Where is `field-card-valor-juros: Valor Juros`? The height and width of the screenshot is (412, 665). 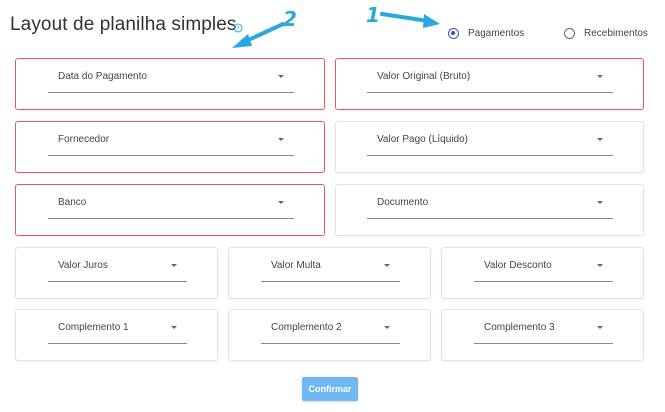 field-card-valor-juros: Valor Juros is located at coordinates (116, 273).